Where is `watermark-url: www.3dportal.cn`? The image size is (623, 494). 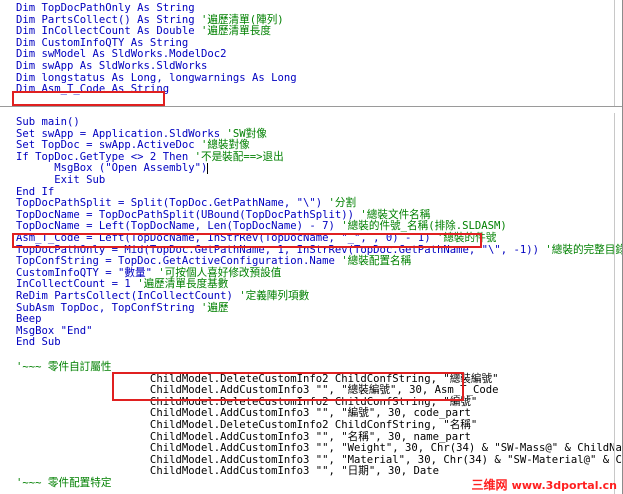
watermark-url: www.3dportal.cn is located at coordinates (564, 485).